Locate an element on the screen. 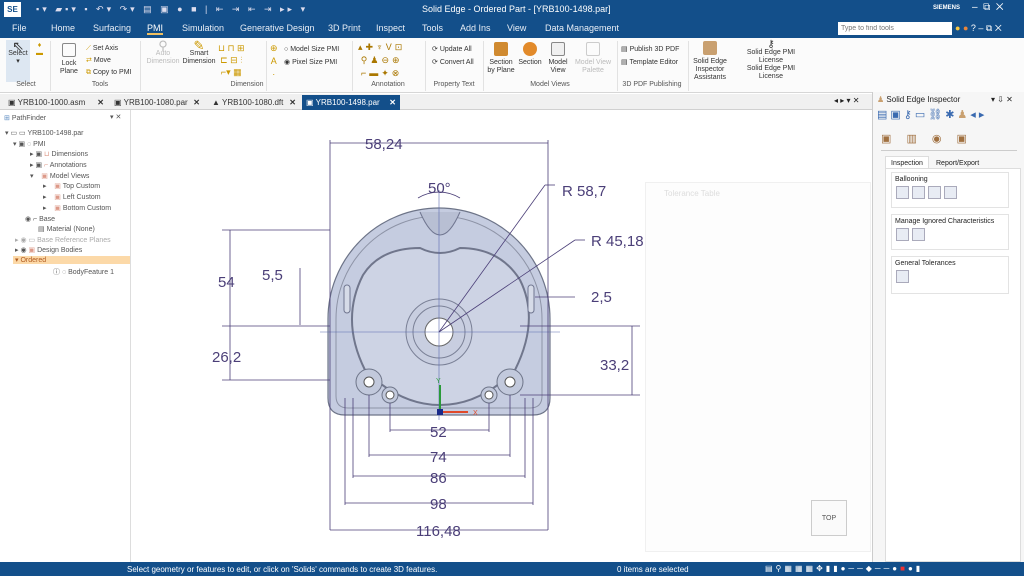  tab-add-ins: Add Ins is located at coordinates (475, 28).